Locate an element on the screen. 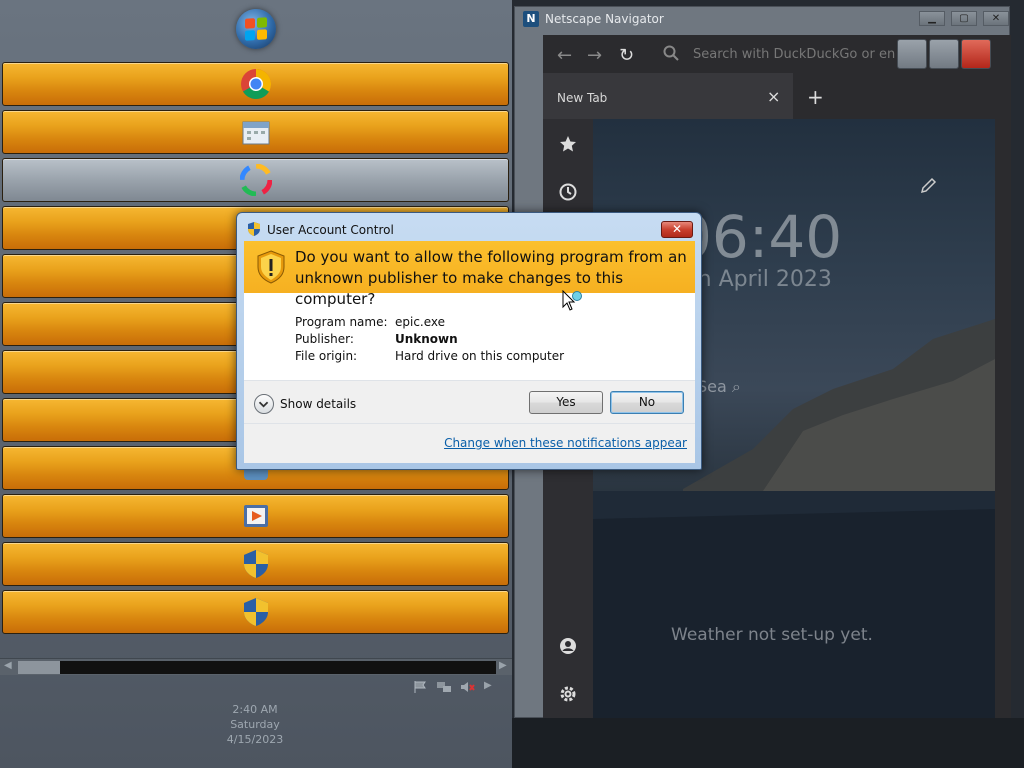 The height and width of the screenshot is (768, 1024). taskbar-button-chrome is located at coordinates (255, 84).